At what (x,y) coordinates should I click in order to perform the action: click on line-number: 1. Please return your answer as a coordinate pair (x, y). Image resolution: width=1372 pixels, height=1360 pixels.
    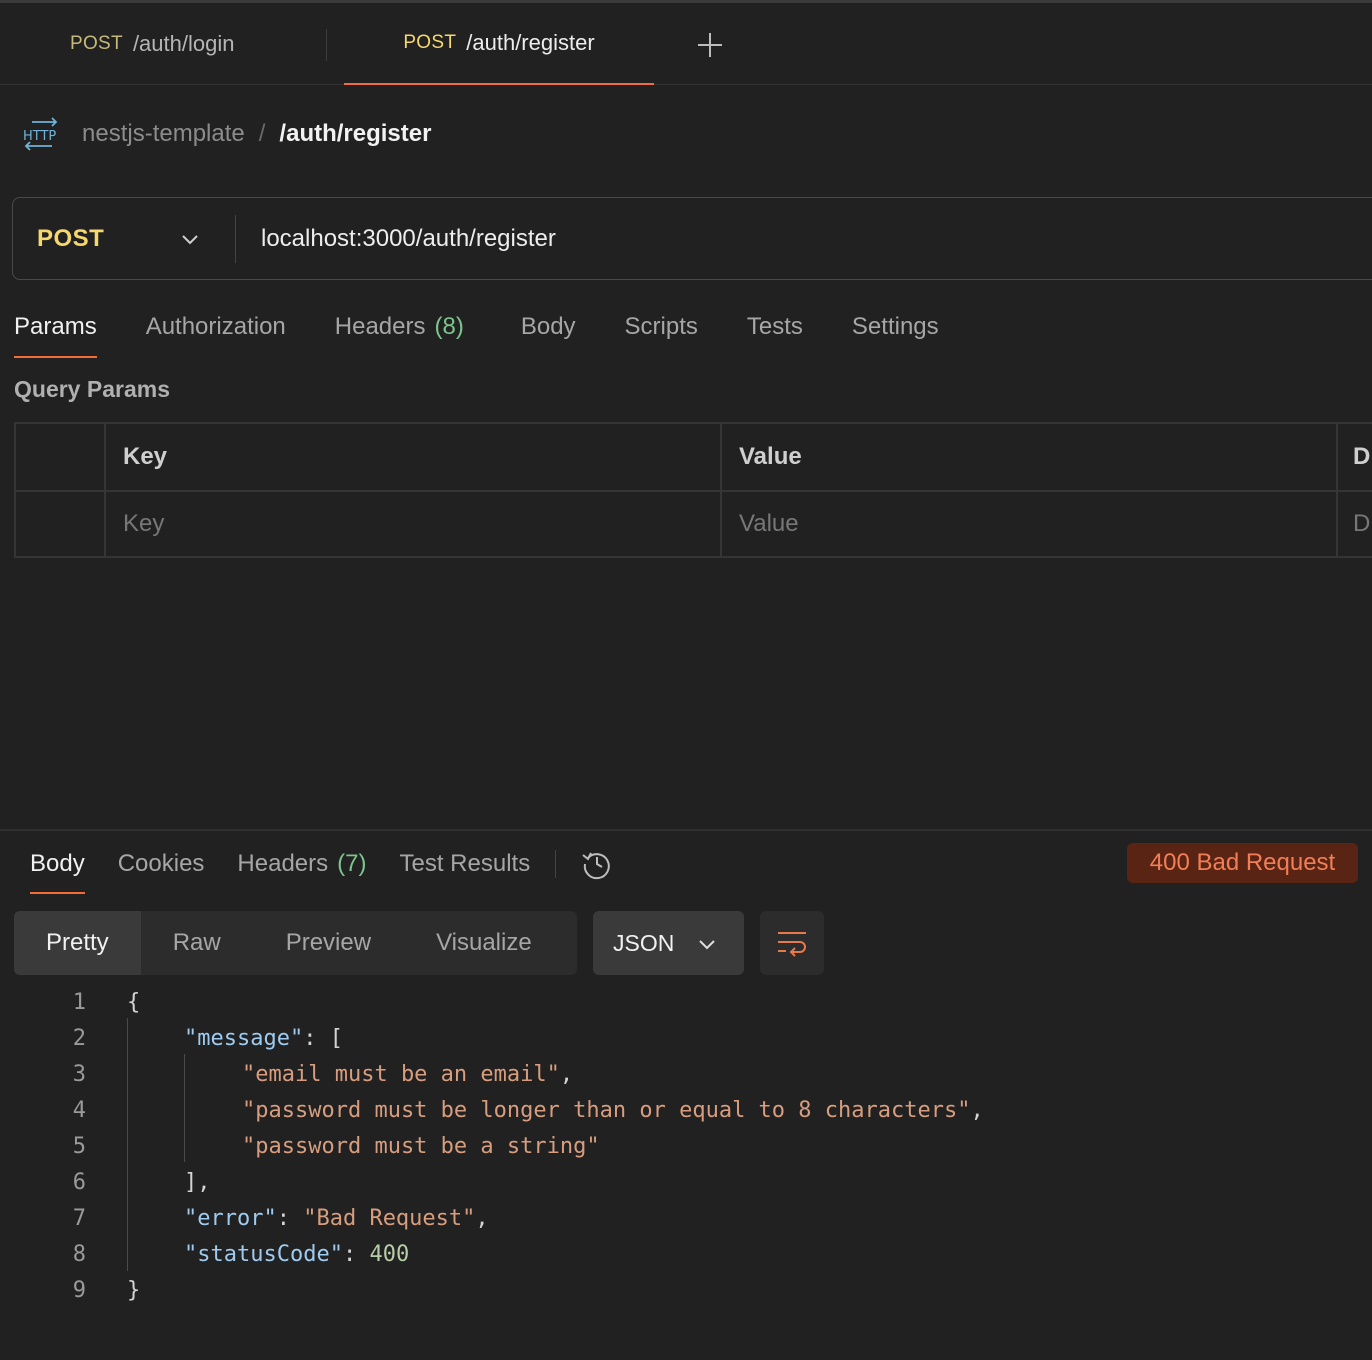
    Looking at the image, I should click on (79, 1002).